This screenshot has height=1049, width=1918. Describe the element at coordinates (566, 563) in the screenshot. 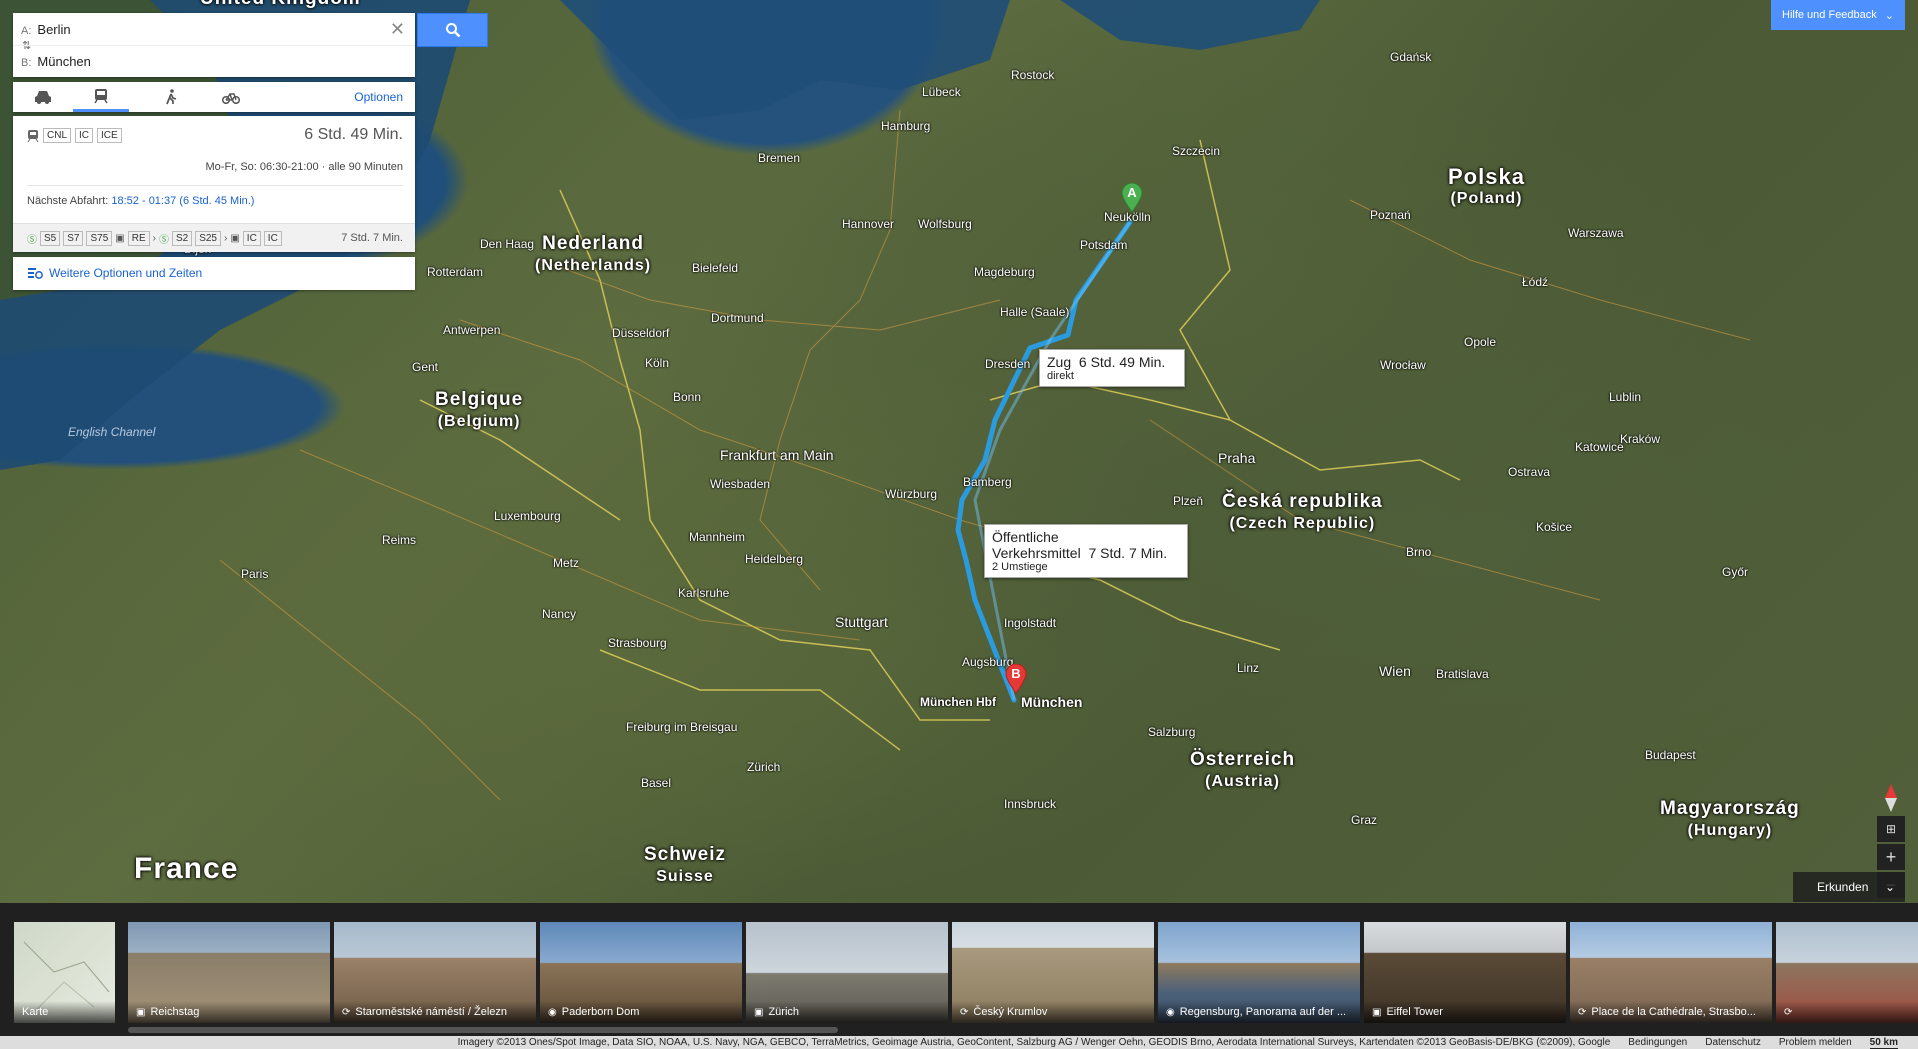

I see `city-label: Metz` at that location.